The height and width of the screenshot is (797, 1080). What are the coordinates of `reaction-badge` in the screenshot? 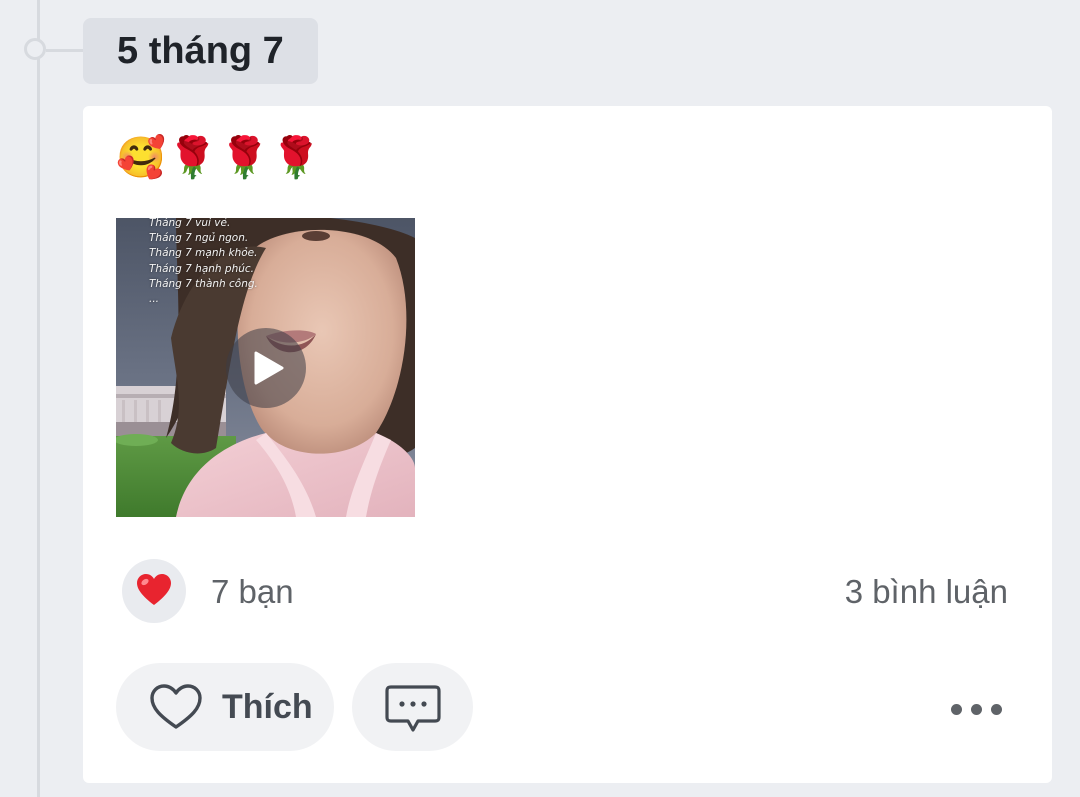 It's located at (154, 591).